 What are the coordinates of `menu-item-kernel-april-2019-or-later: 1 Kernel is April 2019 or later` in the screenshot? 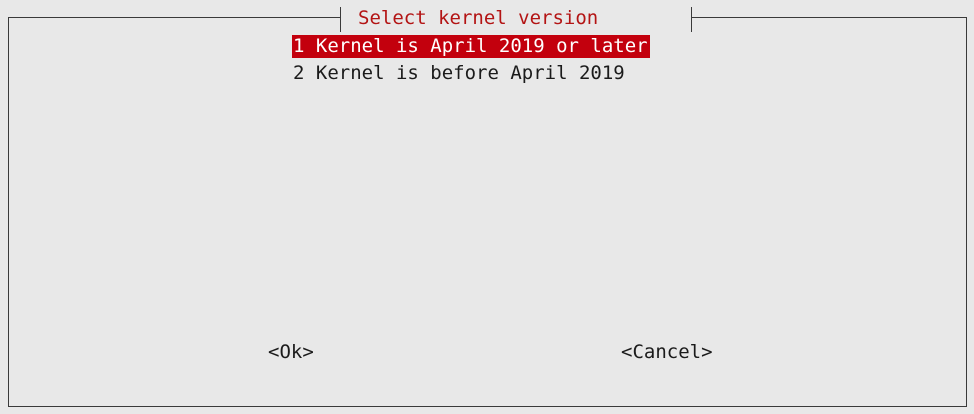 It's located at (471, 46).